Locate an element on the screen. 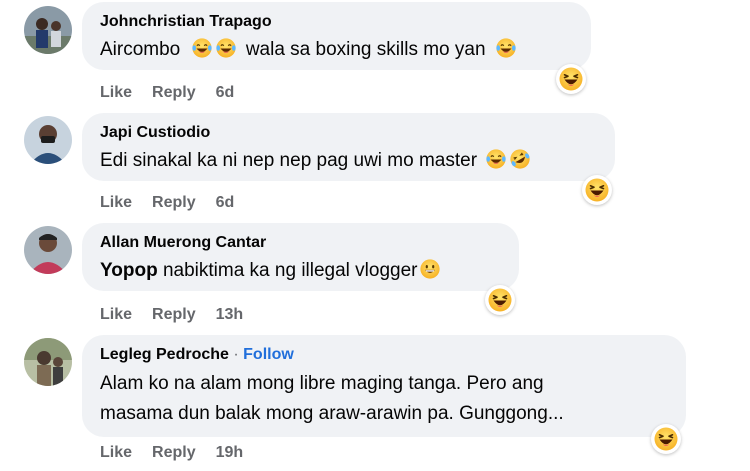  comment-actions: Like Reply 13h is located at coordinates (171, 315).